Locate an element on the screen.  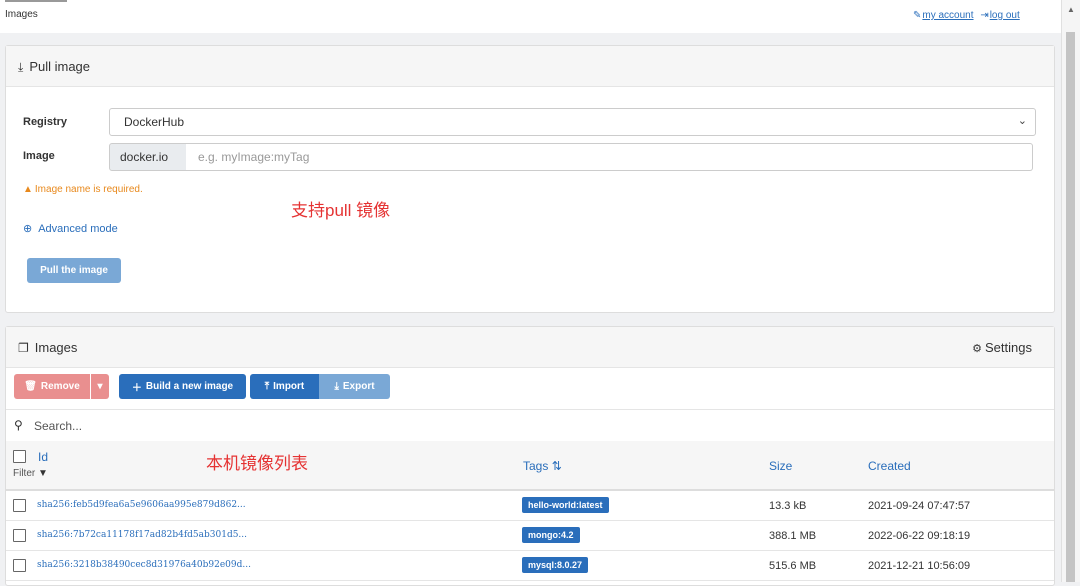
export-button: ⤓ Export is located at coordinates (354, 386).